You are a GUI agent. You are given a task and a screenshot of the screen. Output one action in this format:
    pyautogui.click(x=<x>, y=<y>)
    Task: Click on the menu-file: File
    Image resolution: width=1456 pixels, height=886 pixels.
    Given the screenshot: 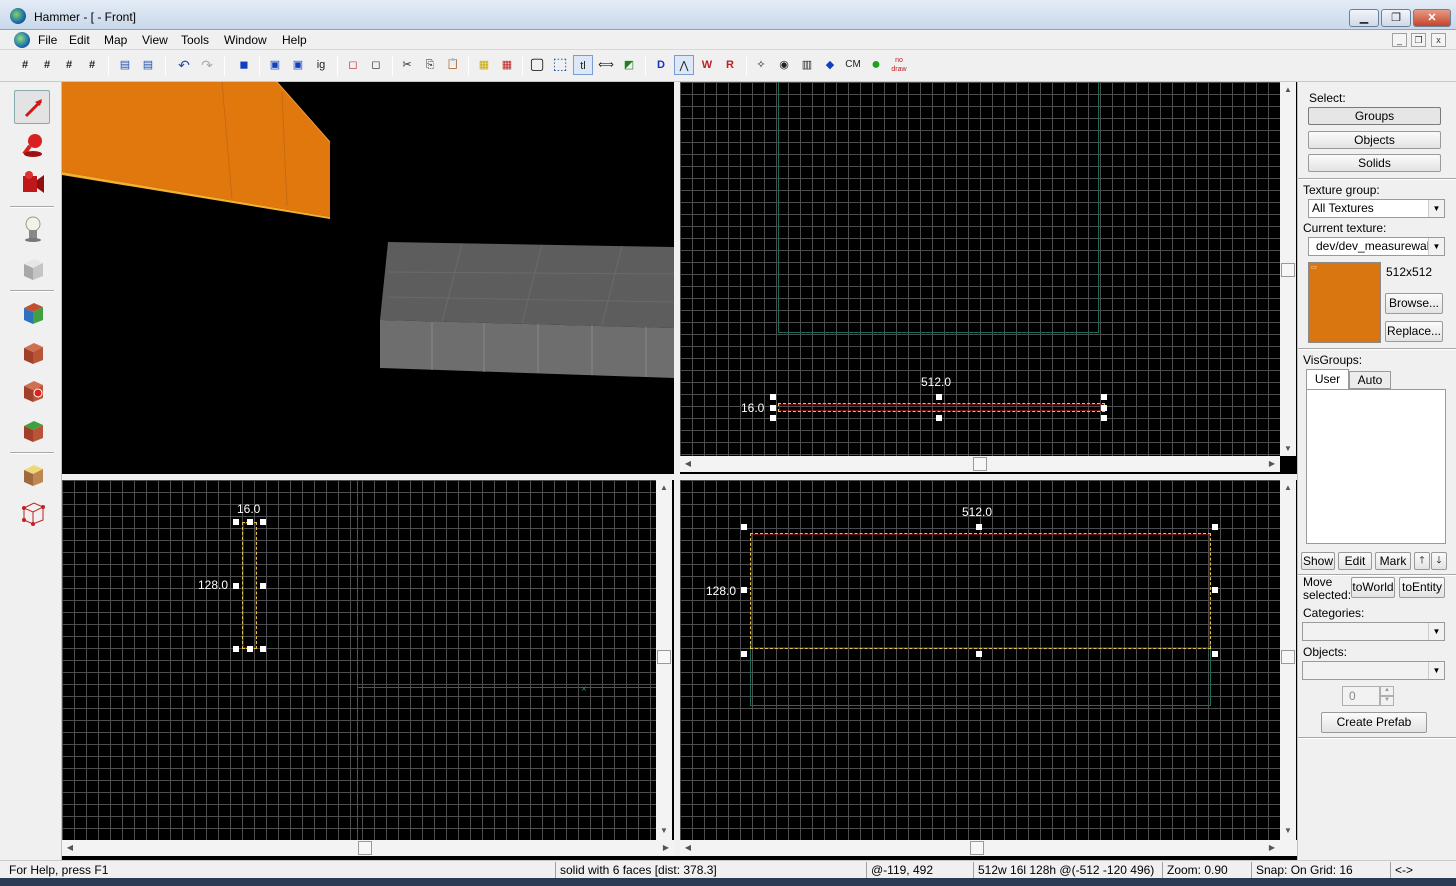 What is the action you would take?
    pyautogui.click(x=47, y=40)
    